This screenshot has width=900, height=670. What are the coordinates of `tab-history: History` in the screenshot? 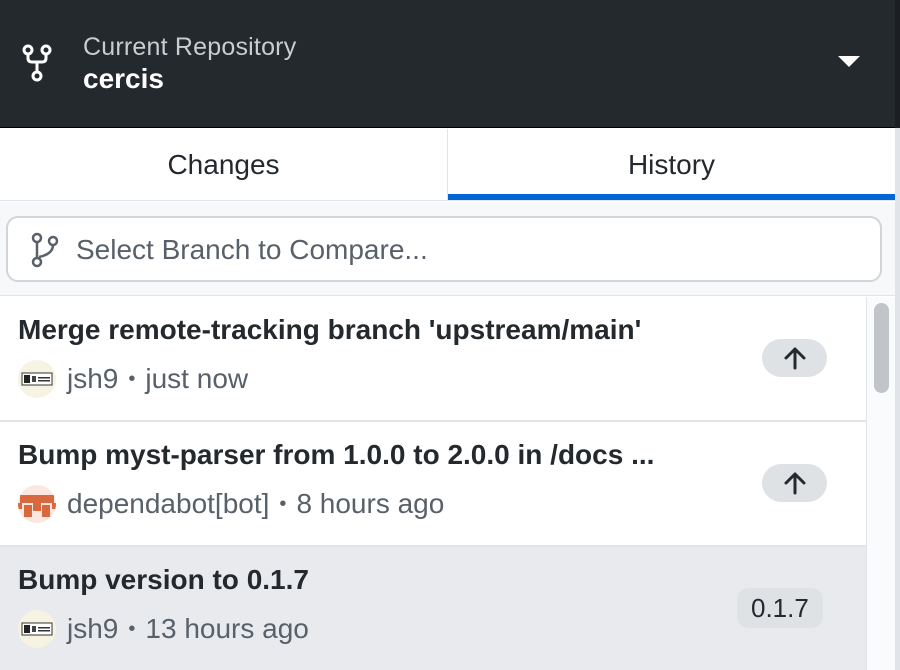 It's located at (671, 164).